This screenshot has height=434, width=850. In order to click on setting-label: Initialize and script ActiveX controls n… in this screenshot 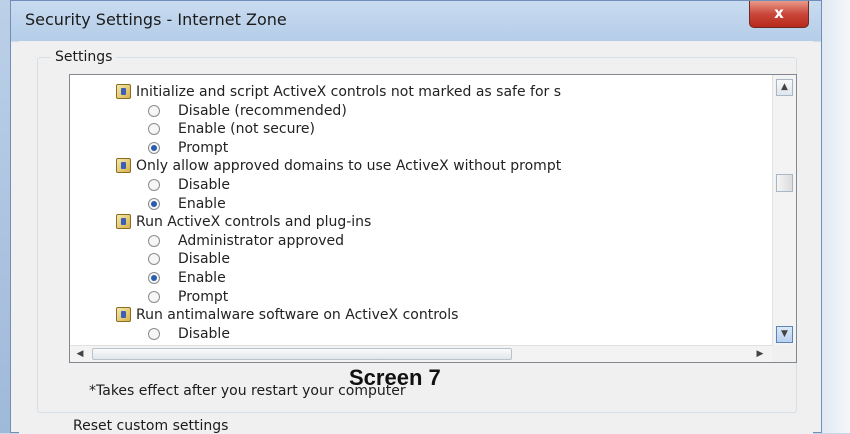, I will do `click(349, 92)`.